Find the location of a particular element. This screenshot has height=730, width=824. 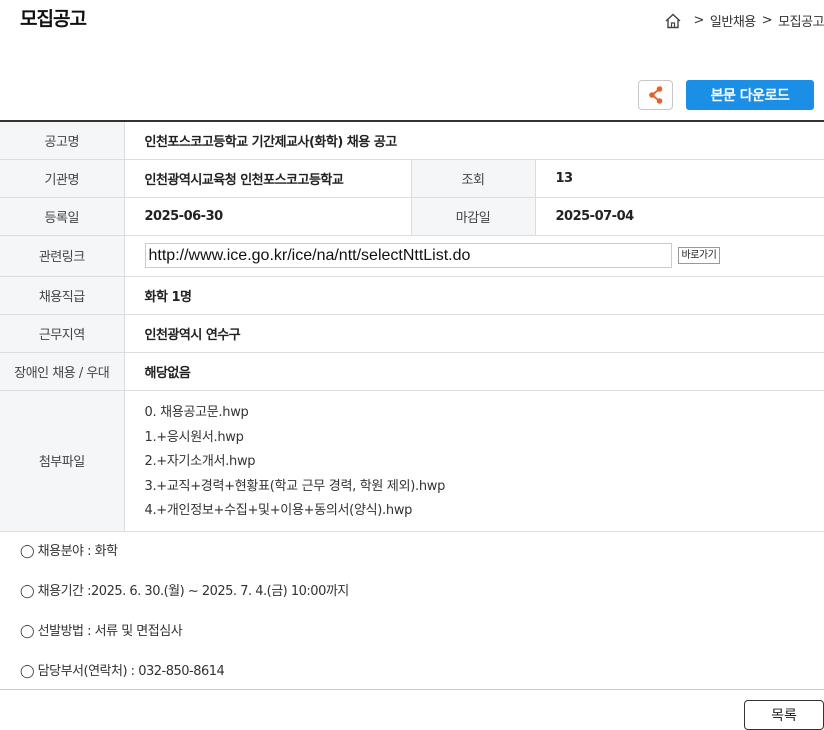

attachment-link: 2.+자기소개서.hwp is located at coordinates (484, 462).